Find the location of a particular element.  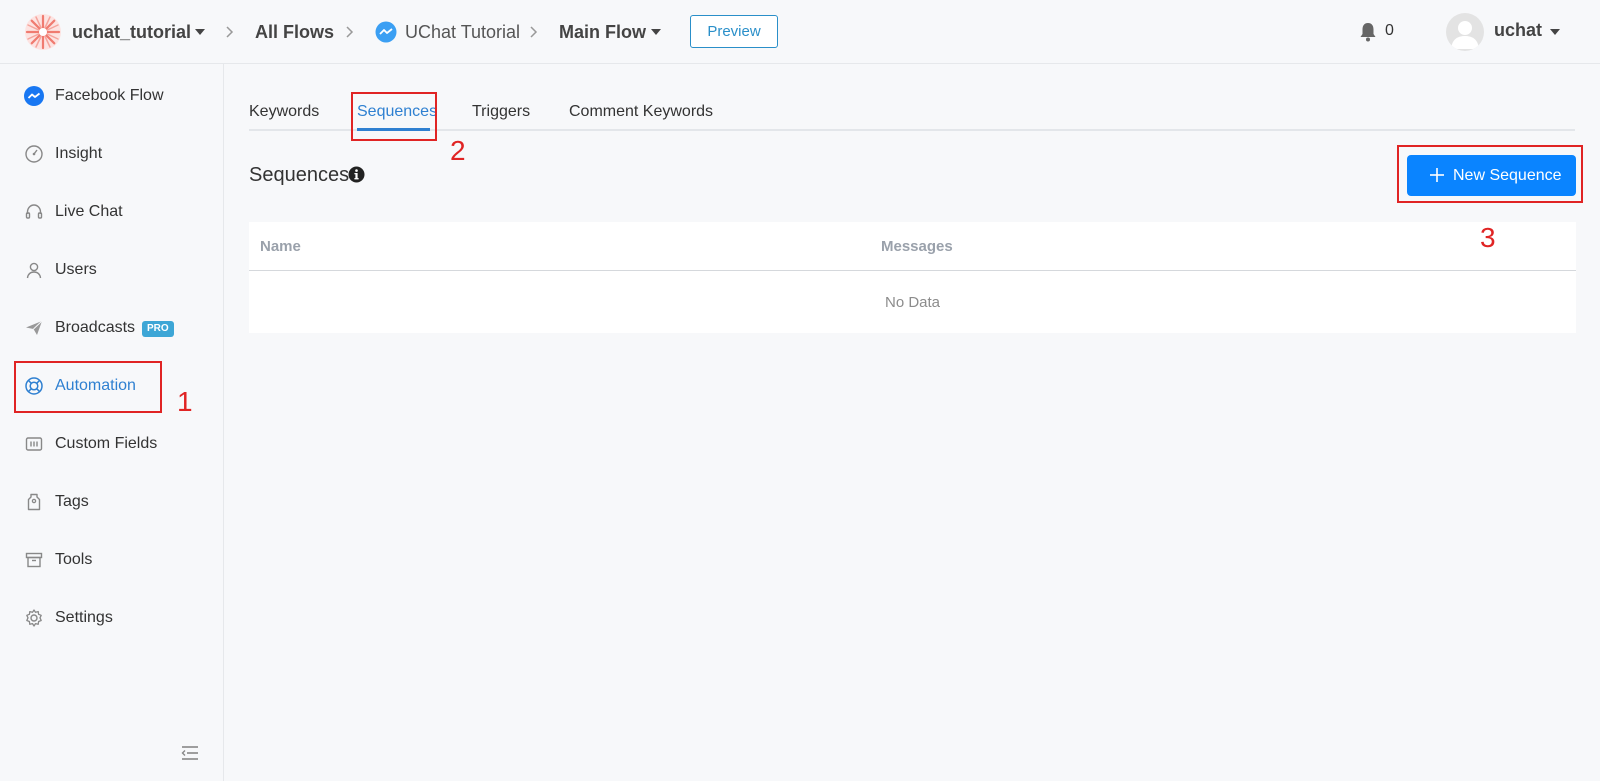

sidebar-item-tools: Tools is located at coordinates (111, 560).